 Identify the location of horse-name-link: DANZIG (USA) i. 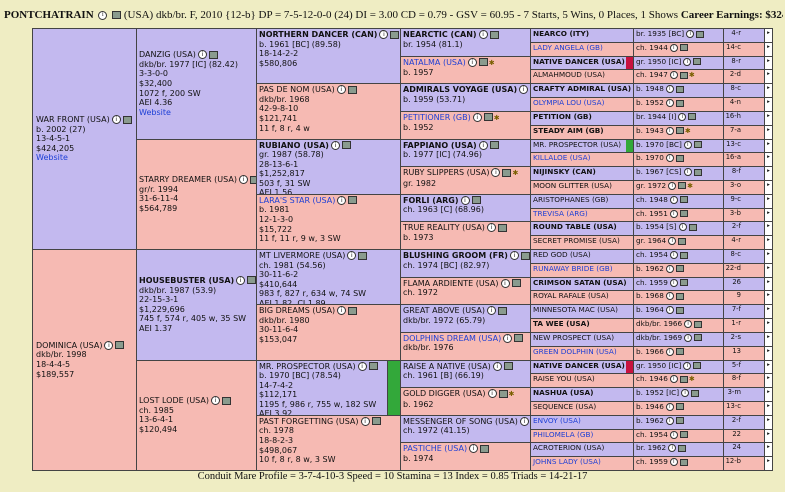
(196, 55).